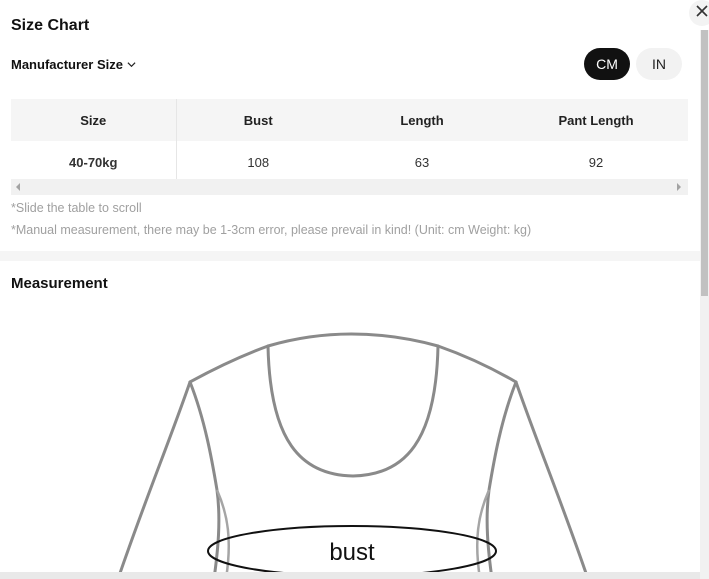 The height and width of the screenshot is (579, 709). I want to click on unit-in-button: IN, so click(659, 64).